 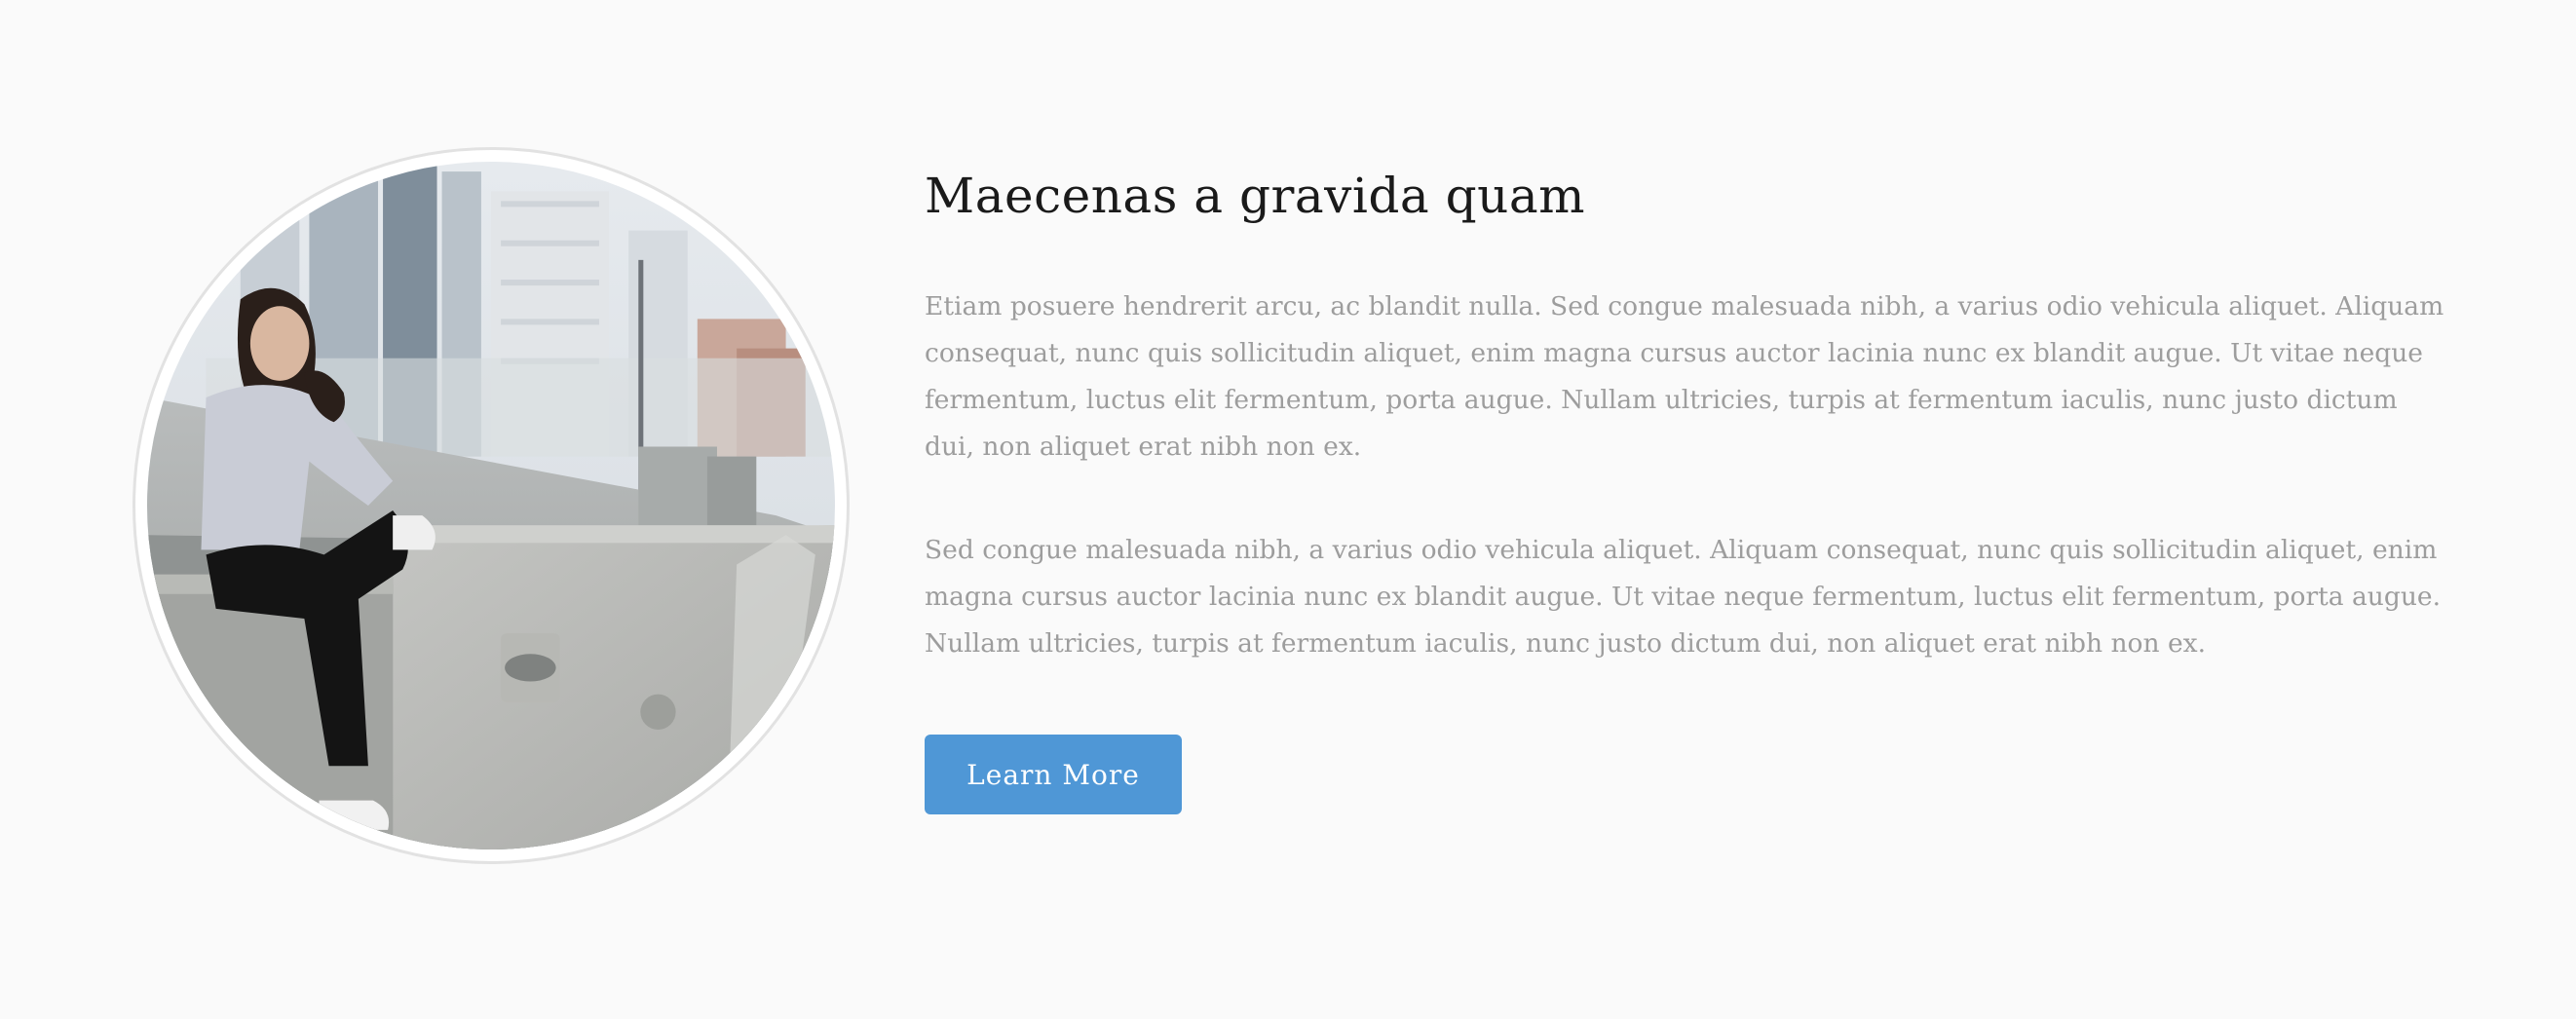 I want to click on learn-more-button: Learn More, so click(x=1053, y=774).